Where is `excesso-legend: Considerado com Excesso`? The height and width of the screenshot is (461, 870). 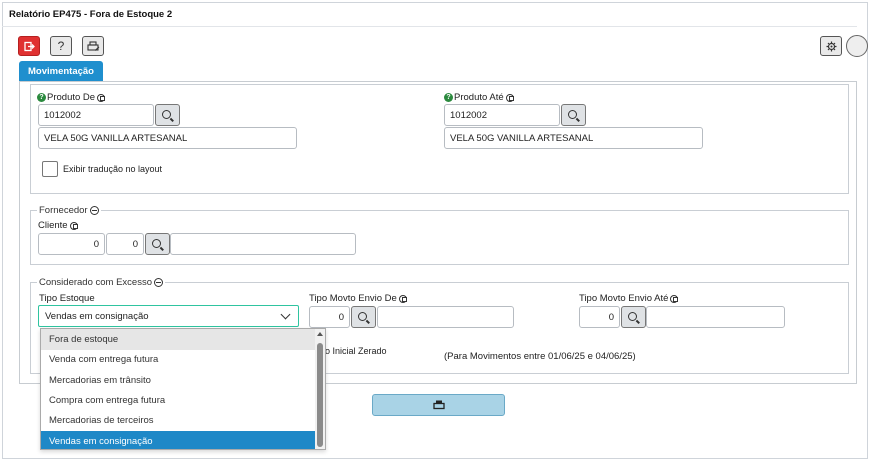
excesso-legend: Considerado com Excesso is located at coordinates (101, 282).